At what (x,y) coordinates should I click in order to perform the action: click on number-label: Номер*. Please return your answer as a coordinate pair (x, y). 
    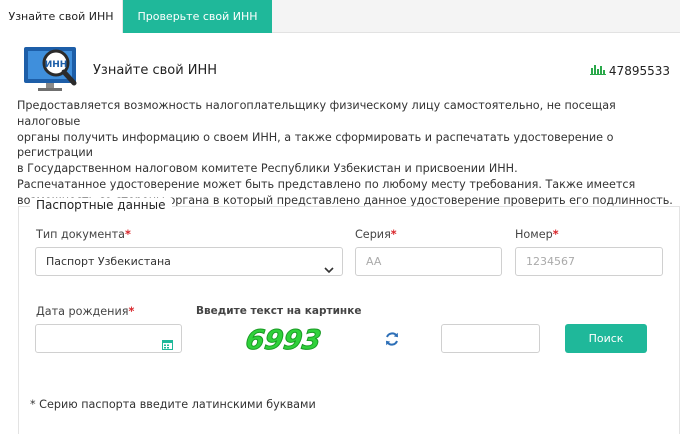
    Looking at the image, I should click on (537, 234).